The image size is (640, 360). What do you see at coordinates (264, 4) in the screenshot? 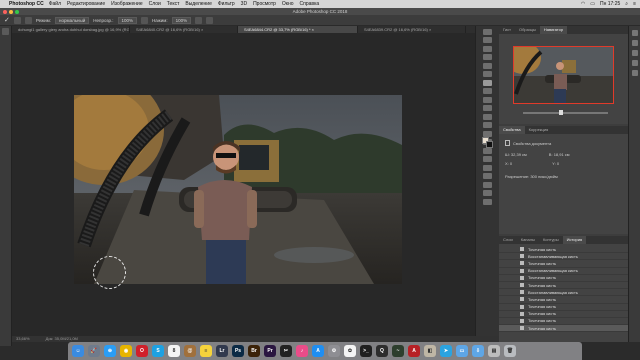
I see `menu-view: Просмотр` at bounding box center [264, 4].